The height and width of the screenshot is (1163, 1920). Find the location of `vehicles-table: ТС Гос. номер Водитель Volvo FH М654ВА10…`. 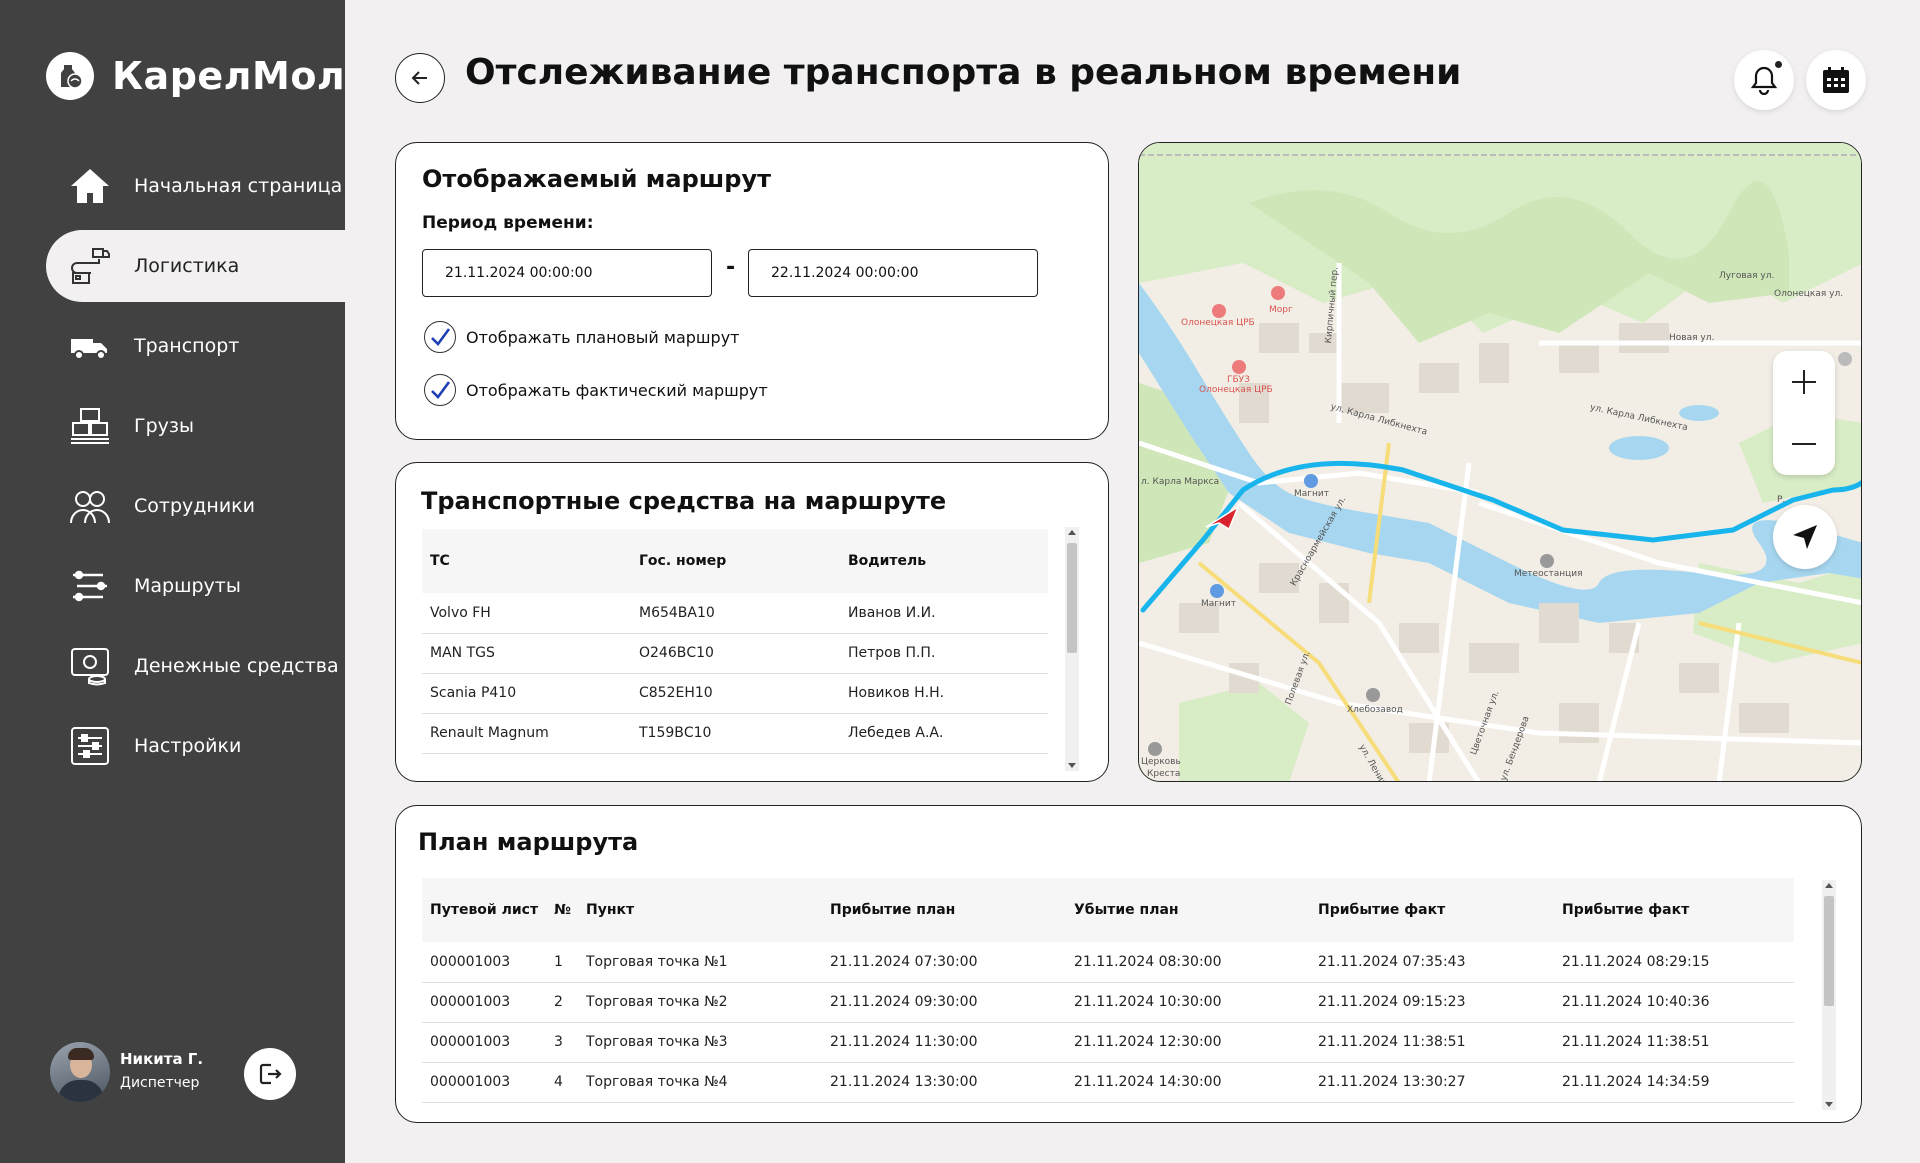

vehicles-table: ТС Гос. номер Водитель Volvo FH М654ВА10… is located at coordinates (735, 647).